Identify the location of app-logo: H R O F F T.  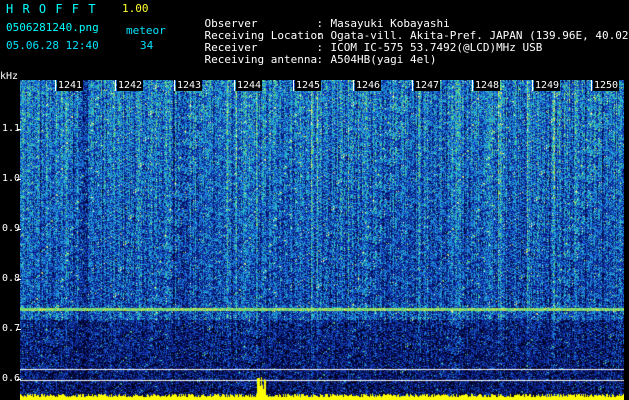
(51, 9).